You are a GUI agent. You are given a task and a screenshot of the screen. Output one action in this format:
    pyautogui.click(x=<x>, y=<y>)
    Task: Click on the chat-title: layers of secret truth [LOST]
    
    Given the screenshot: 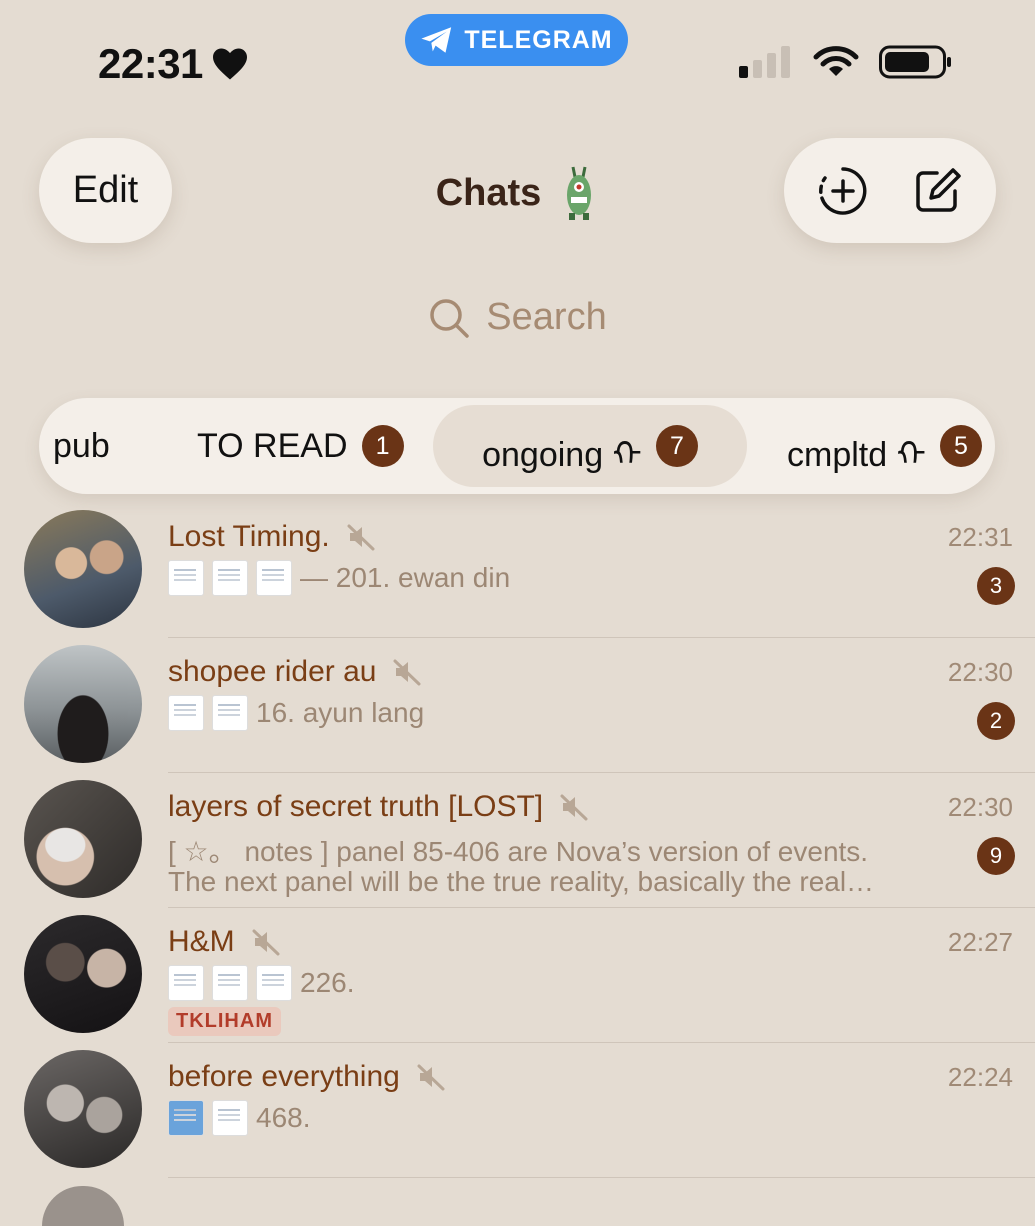 What is the action you would take?
    pyautogui.click(x=378, y=807)
    